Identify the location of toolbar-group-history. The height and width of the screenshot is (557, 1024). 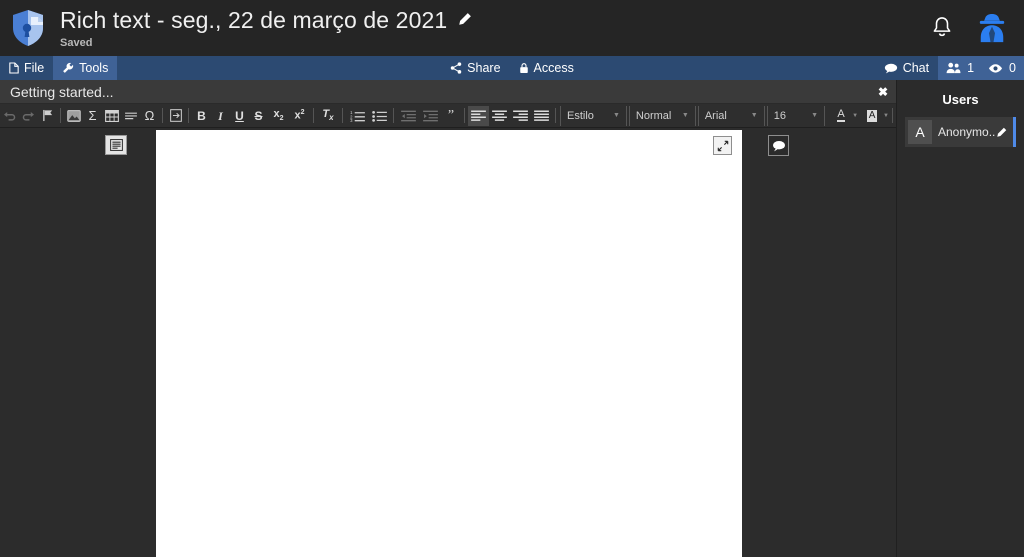
(28, 115).